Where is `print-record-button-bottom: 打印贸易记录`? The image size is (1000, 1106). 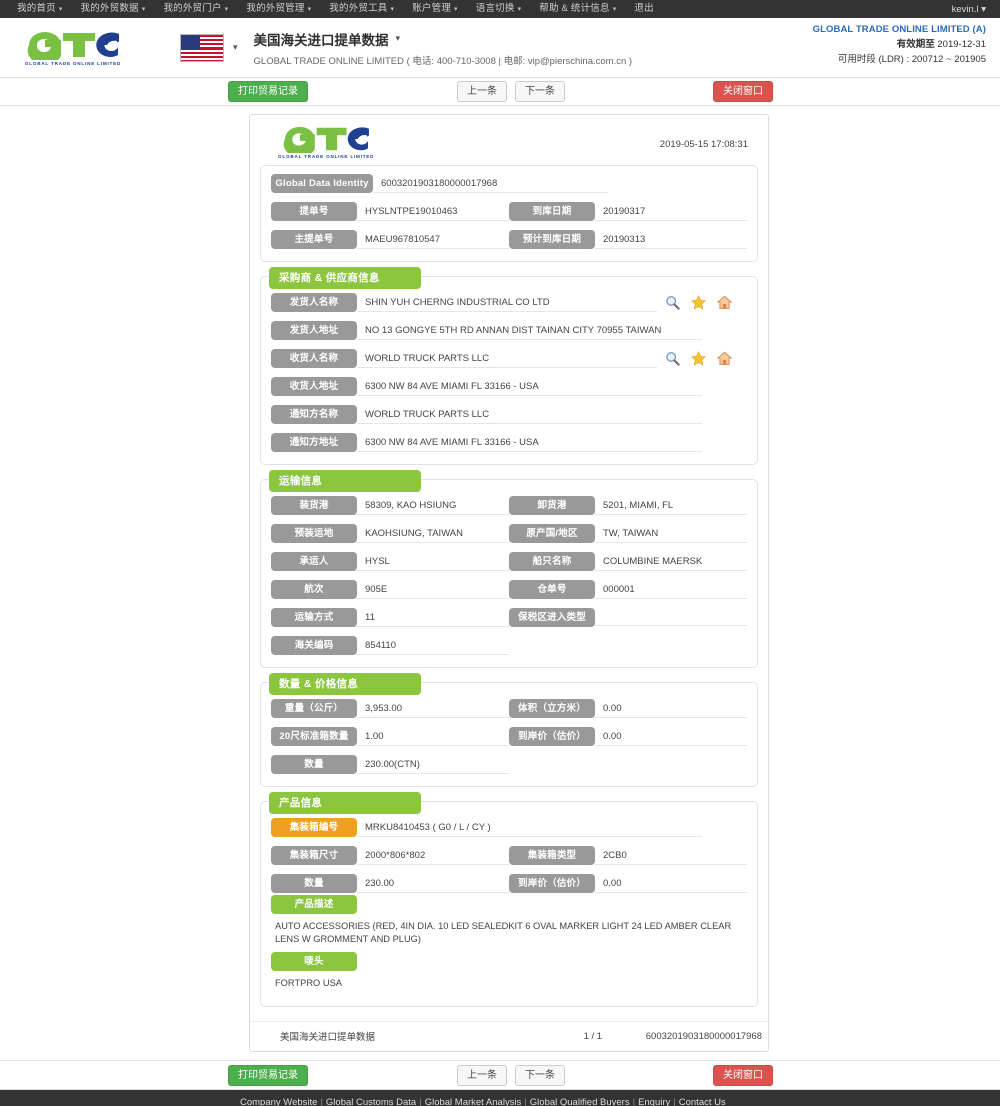
print-record-button-bottom: 打印贸易记录 is located at coordinates (268, 1075).